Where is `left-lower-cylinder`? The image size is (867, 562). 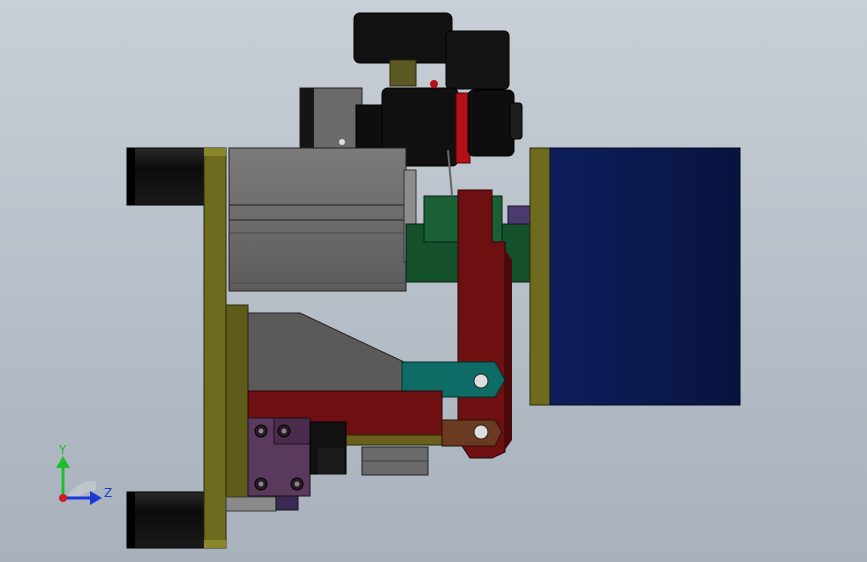
left-lower-cylinder is located at coordinates (167, 520).